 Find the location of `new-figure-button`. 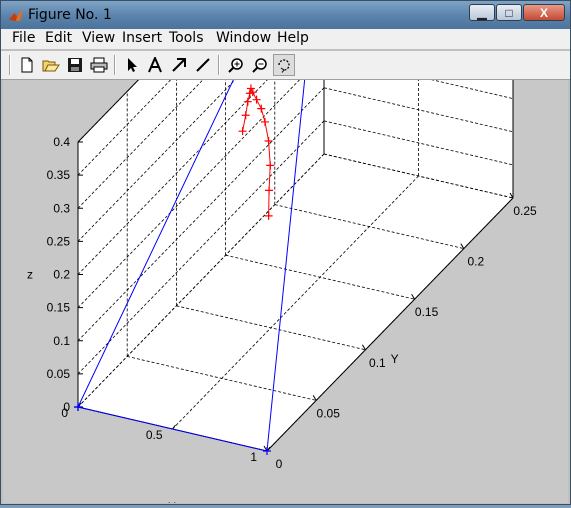

new-figure-button is located at coordinates (27, 65).